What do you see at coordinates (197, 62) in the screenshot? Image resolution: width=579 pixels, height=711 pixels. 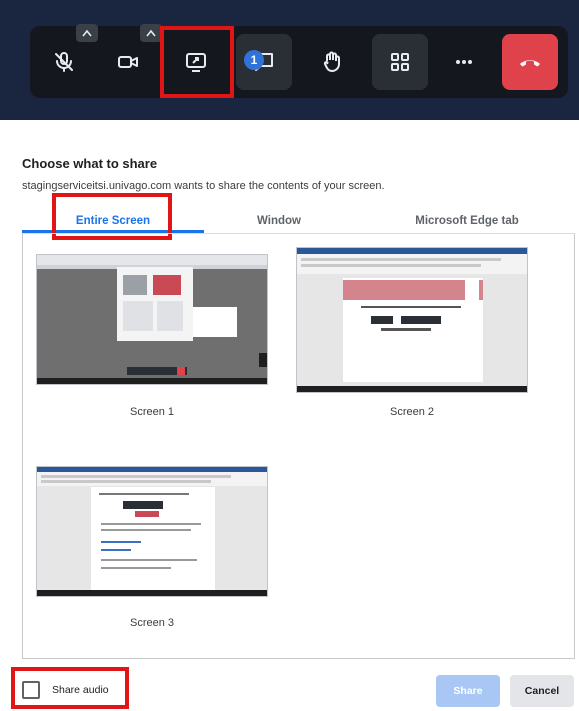 I see `share-button-highlight` at bounding box center [197, 62].